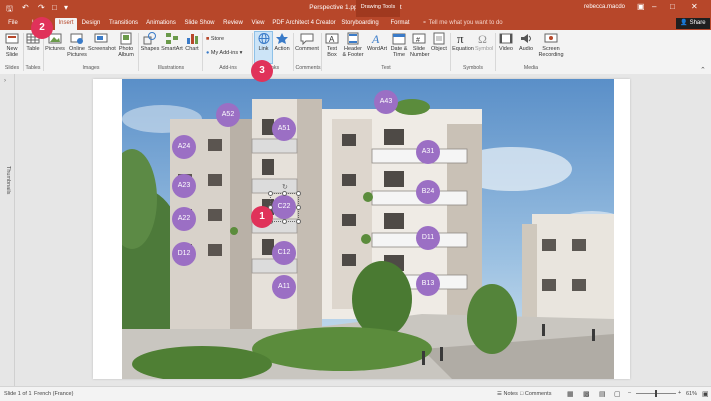 This screenshot has height=401, width=711. I want to click on tab-animations: Animations, so click(161, 24).